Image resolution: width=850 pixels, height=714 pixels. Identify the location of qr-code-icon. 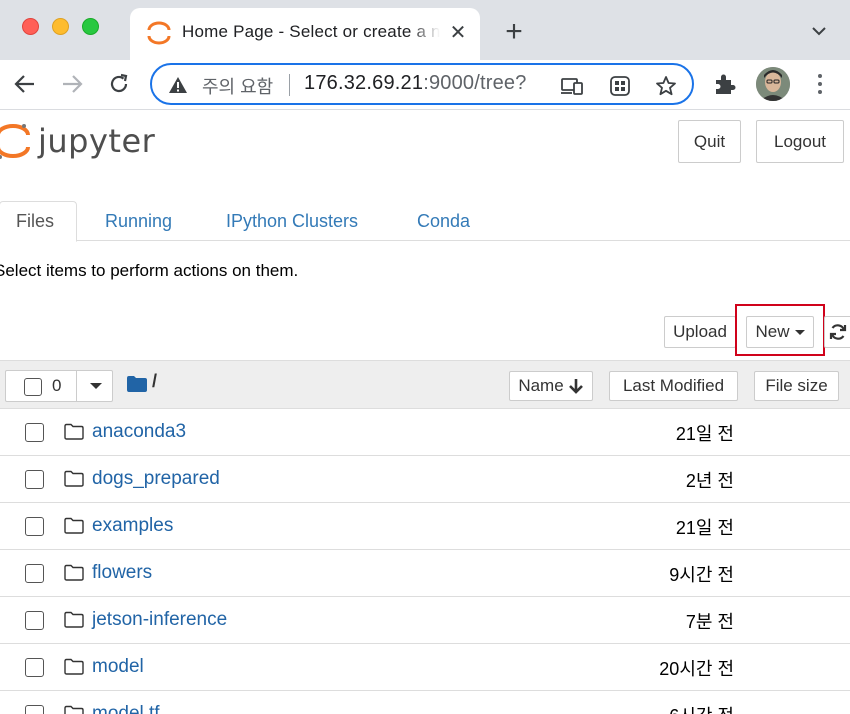
(620, 86).